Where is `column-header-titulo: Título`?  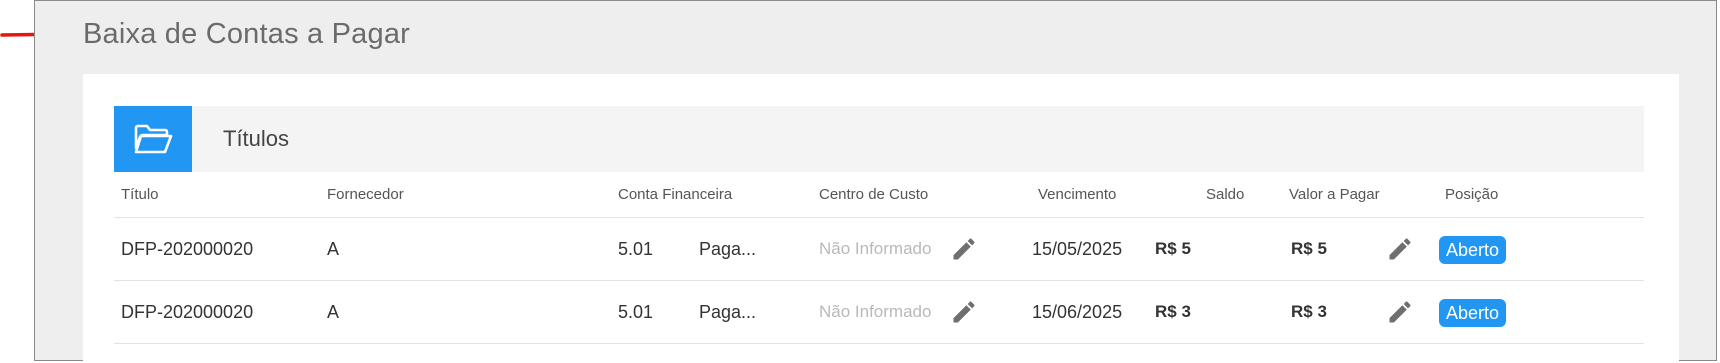 column-header-titulo: Título is located at coordinates (140, 194).